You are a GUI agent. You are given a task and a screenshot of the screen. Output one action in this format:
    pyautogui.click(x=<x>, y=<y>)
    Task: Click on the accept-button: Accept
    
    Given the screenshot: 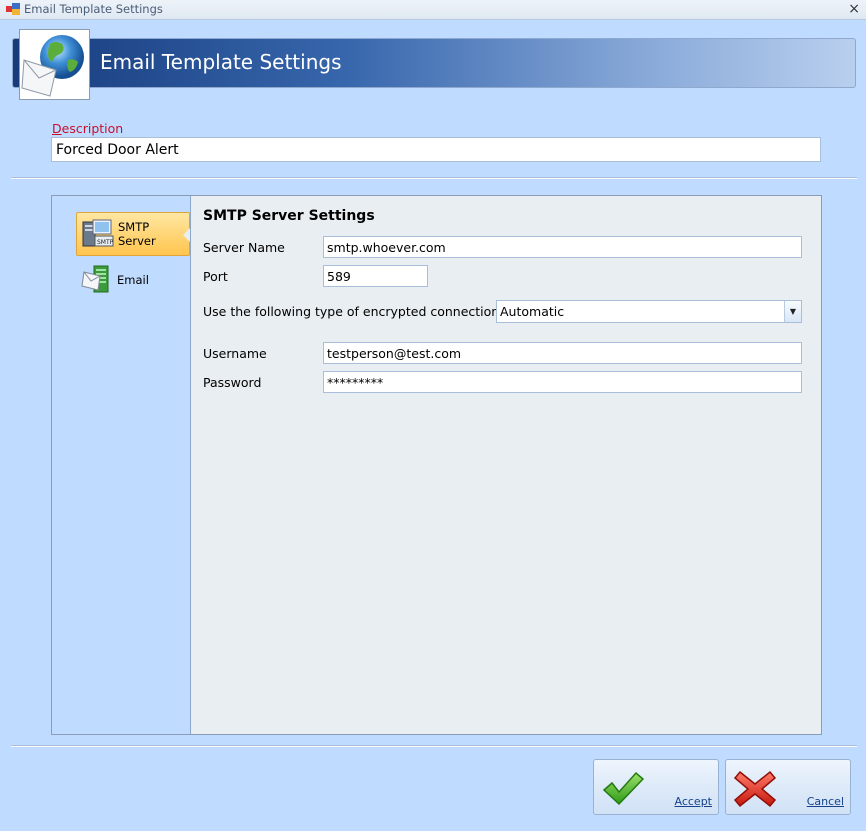 What is the action you would take?
    pyautogui.click(x=656, y=787)
    